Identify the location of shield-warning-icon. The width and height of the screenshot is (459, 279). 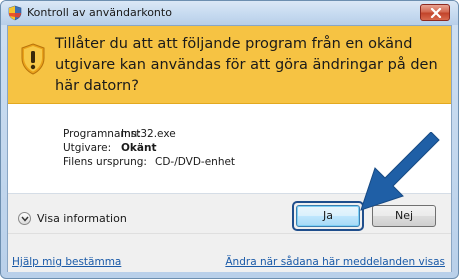
(33, 59).